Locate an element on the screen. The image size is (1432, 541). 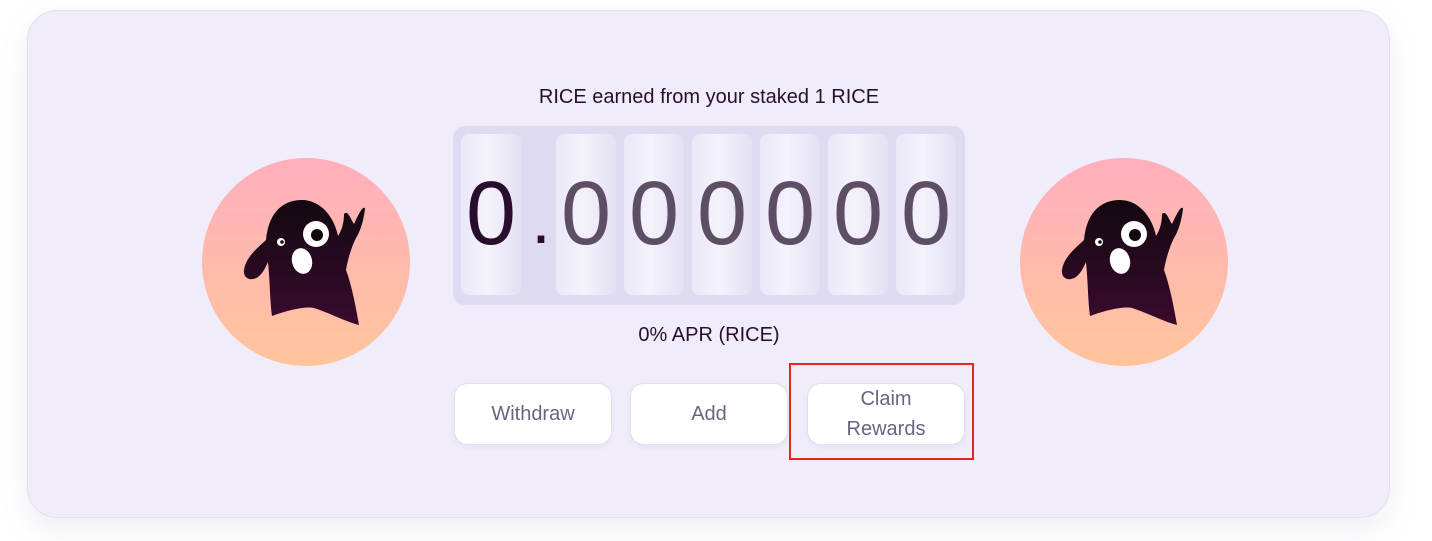
add-button-label: Add is located at coordinates (709, 414).